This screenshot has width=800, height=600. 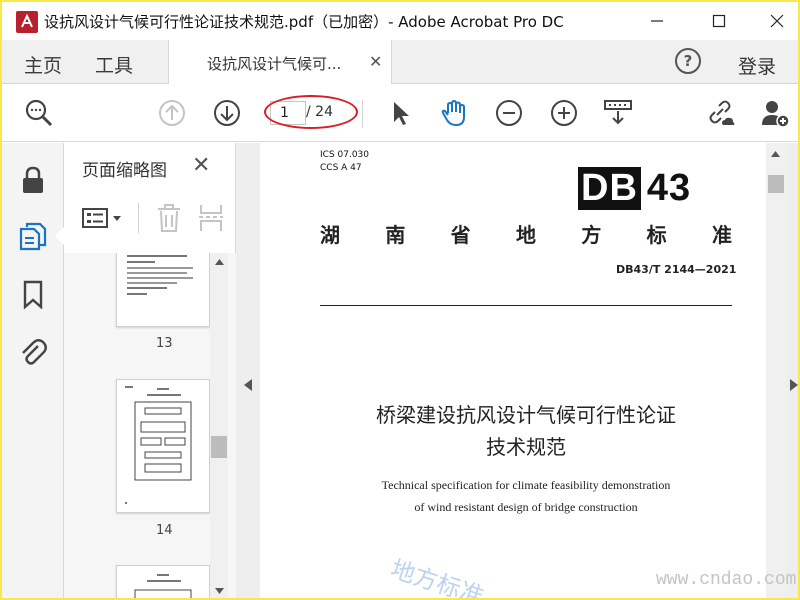 I want to click on document-scrollbar, so click(x=776, y=370).